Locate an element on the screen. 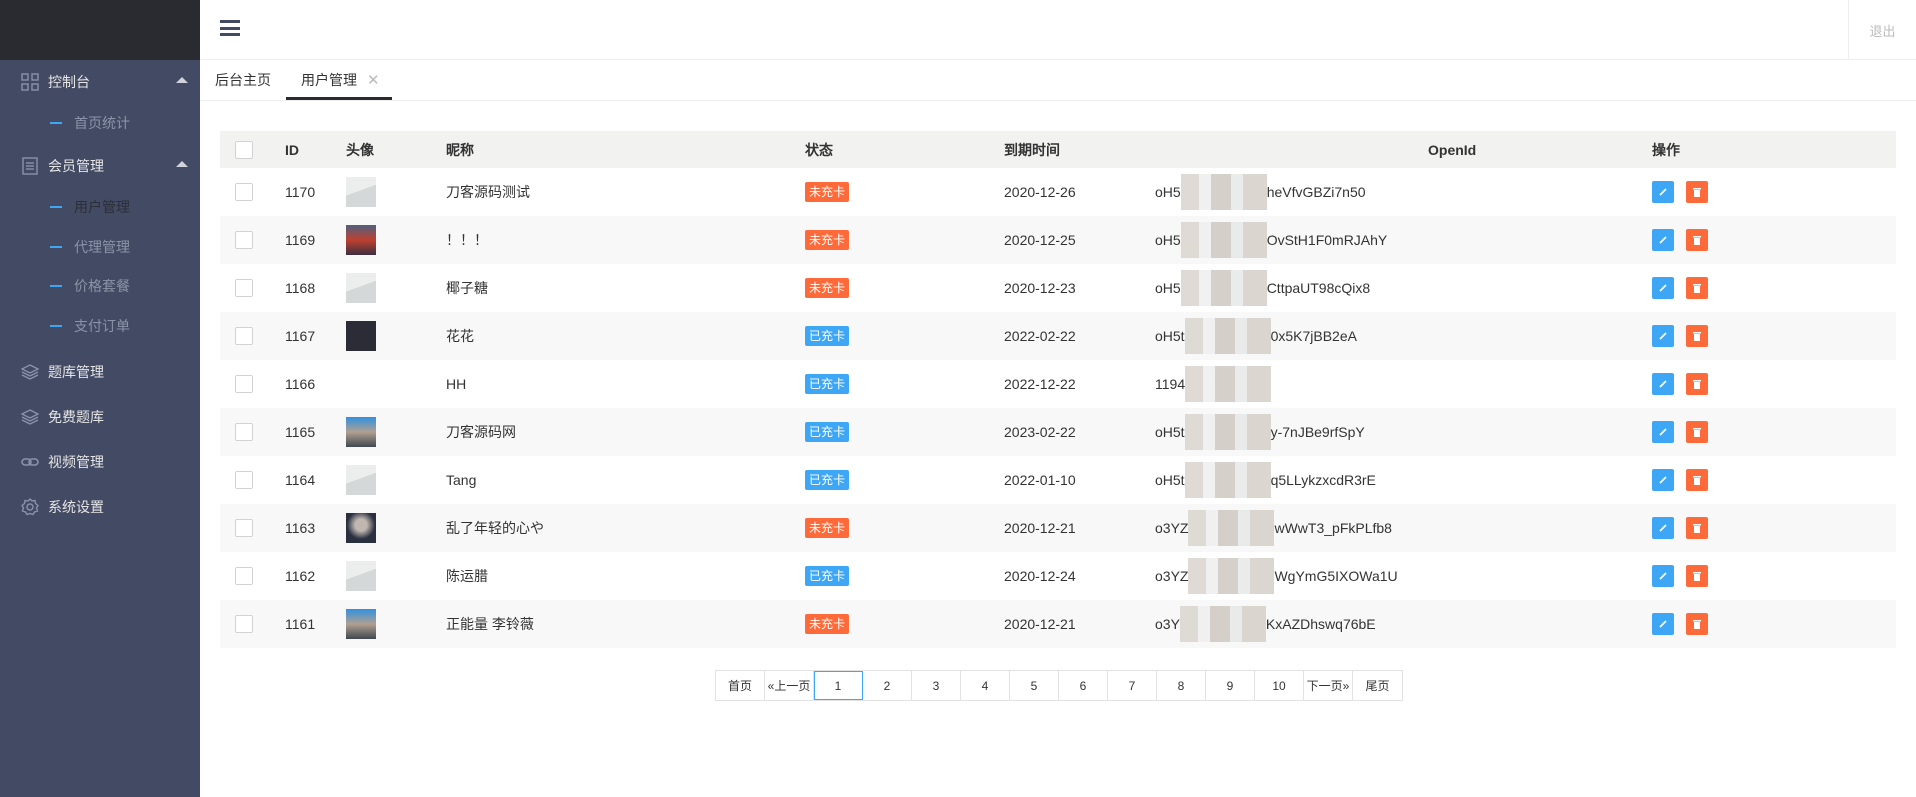 The height and width of the screenshot is (797, 1916). openid-prefix: o3Y is located at coordinates (1167, 624).